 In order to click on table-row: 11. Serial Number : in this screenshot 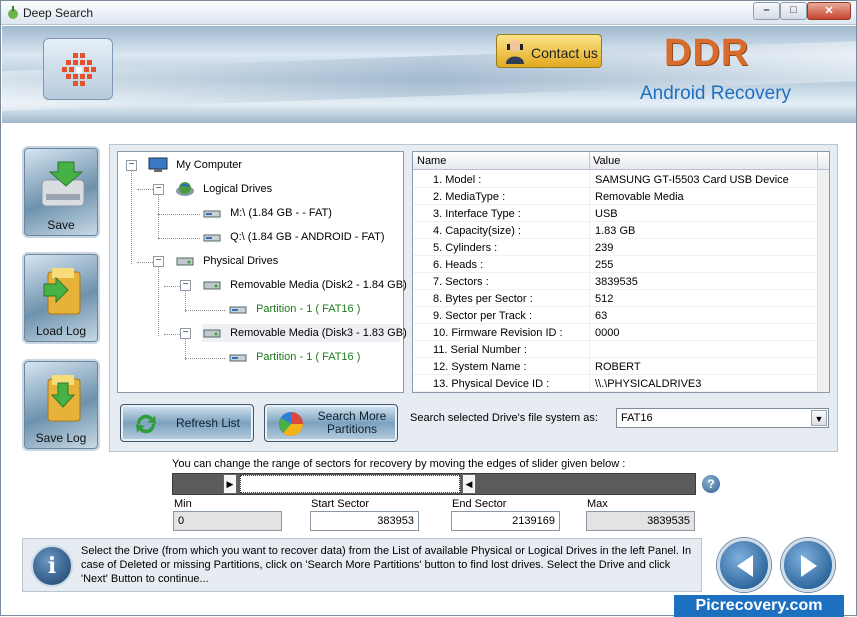, I will do `click(615, 349)`.